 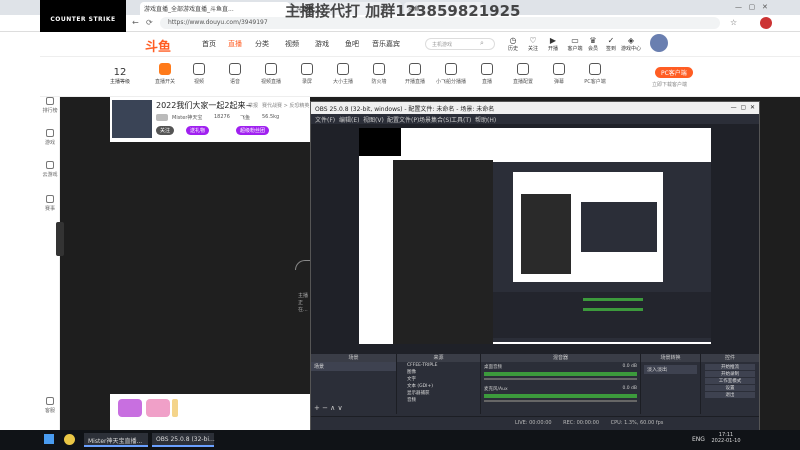 I want to click on source-item: 文本 (GDI+), so click(x=443, y=386).